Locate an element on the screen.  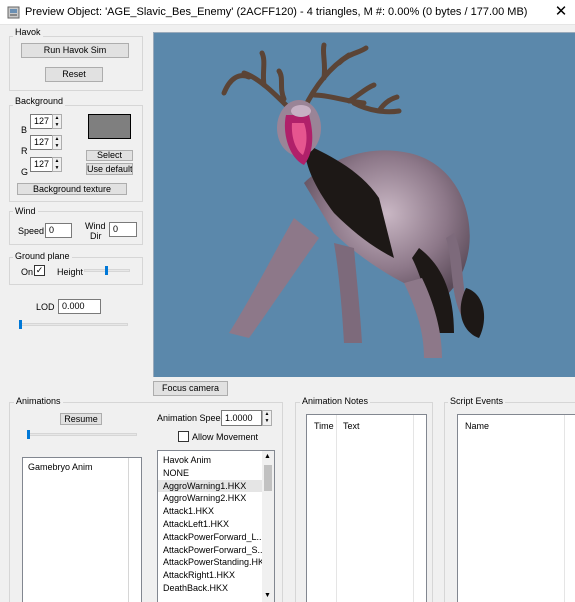
ground-on-label: On is located at coordinates (27, 272).